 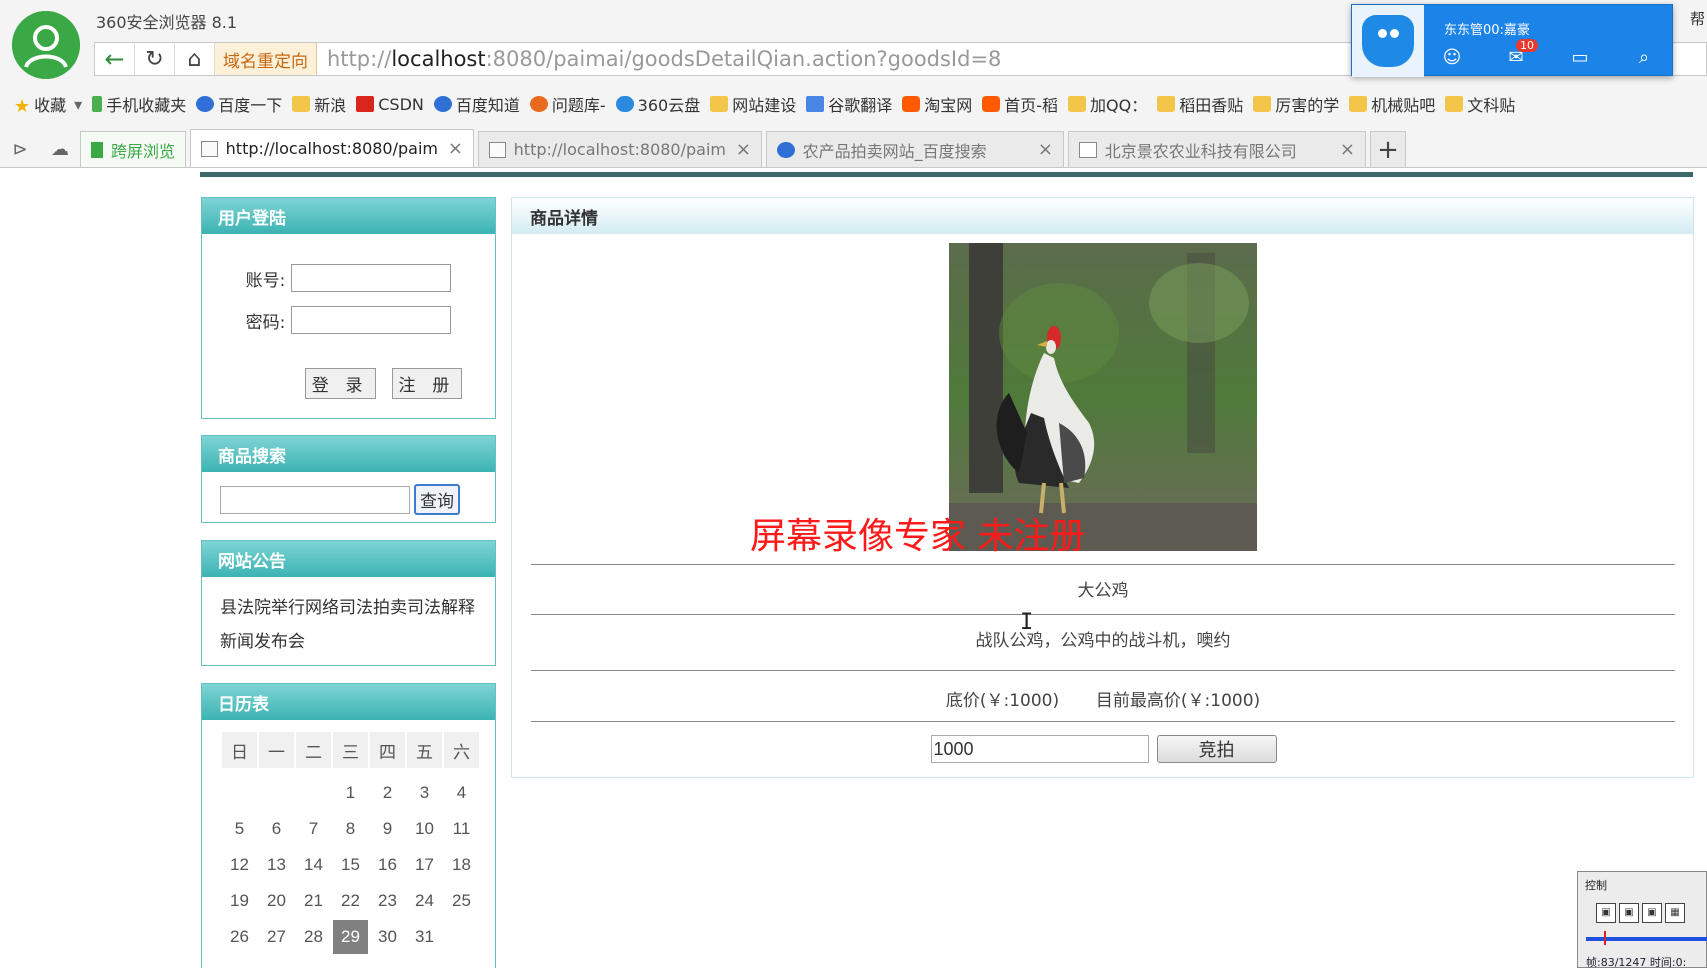 I want to click on tab-company: 北京景农农业科技有限公司 ×, so click(x=1217, y=149).